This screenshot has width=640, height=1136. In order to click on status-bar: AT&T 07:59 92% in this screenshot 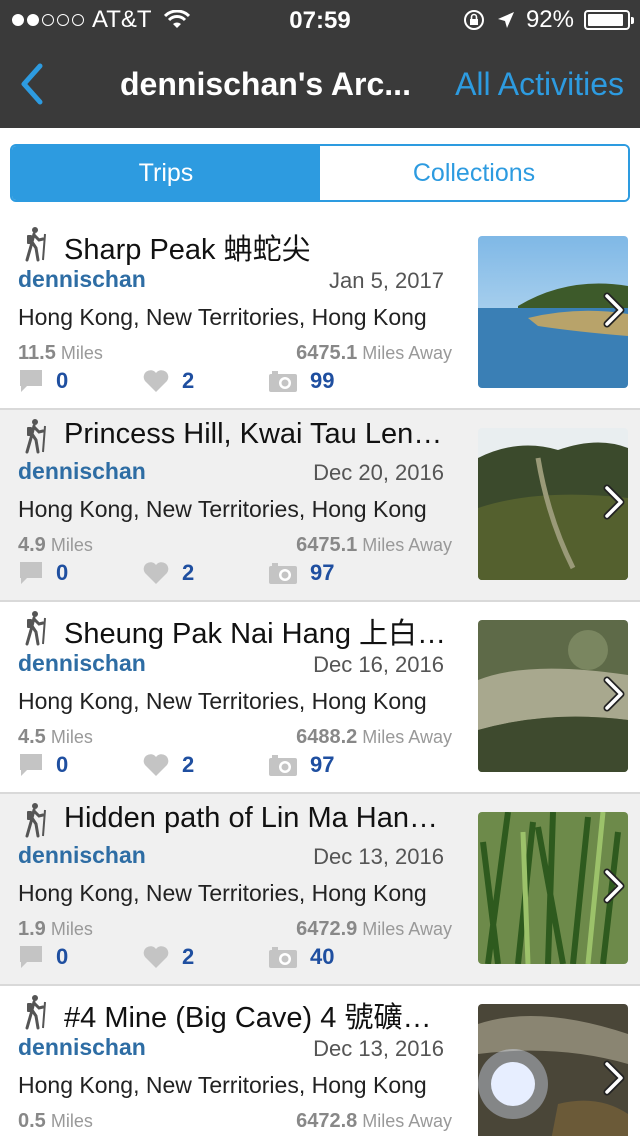, I will do `click(320, 20)`.